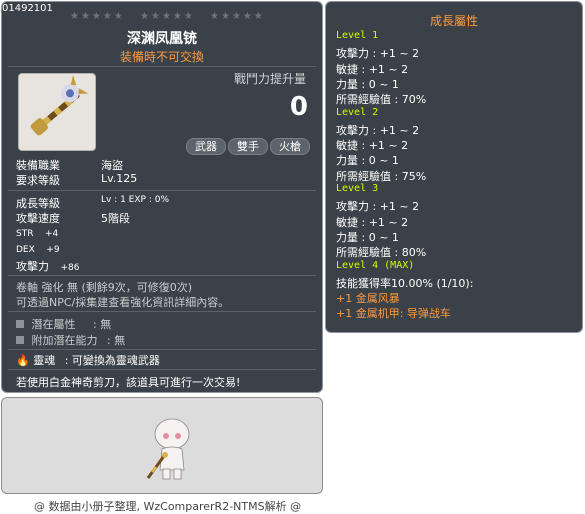  Describe the element at coordinates (76, 180) in the screenshot. I see `level-row: 要求等級 Lv.125` at that location.